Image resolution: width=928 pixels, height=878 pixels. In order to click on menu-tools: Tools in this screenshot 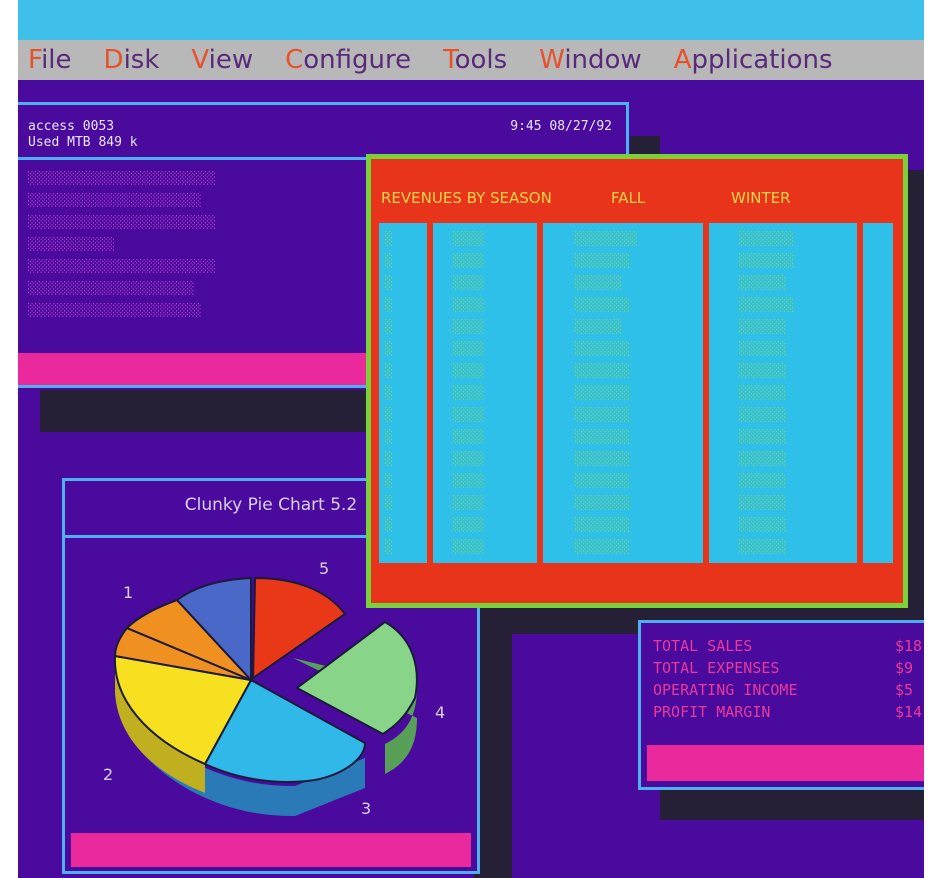, I will do `click(475, 60)`.